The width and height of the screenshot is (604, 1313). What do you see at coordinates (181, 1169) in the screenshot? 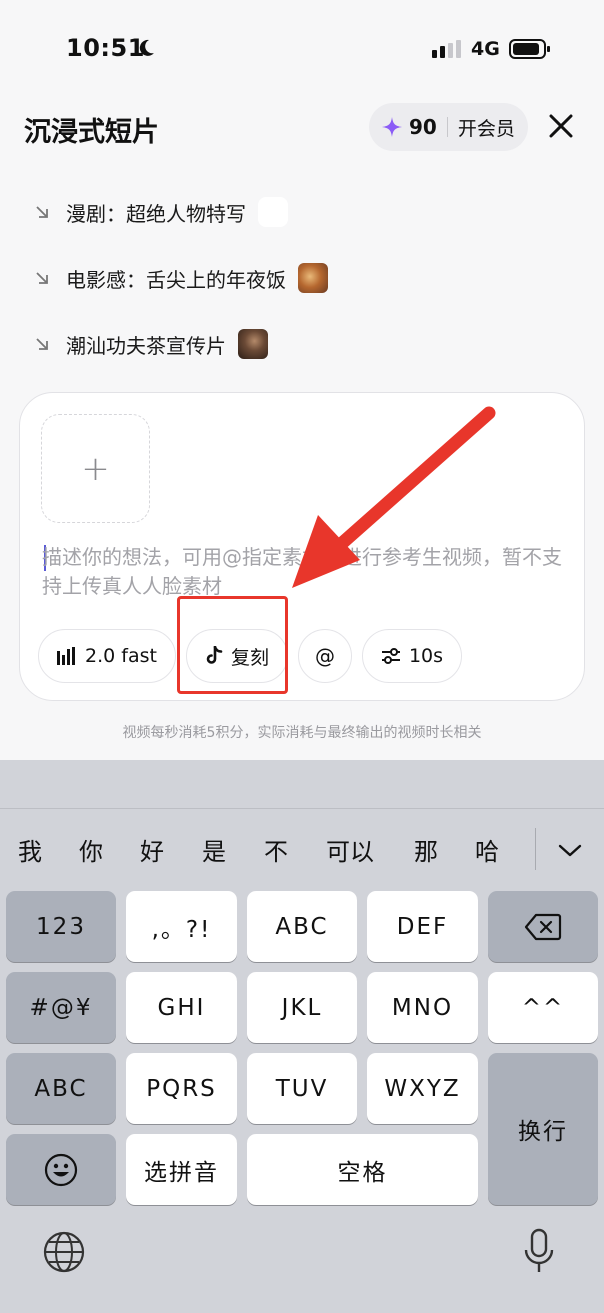
I see `key-pinyin: 选拼音` at bounding box center [181, 1169].